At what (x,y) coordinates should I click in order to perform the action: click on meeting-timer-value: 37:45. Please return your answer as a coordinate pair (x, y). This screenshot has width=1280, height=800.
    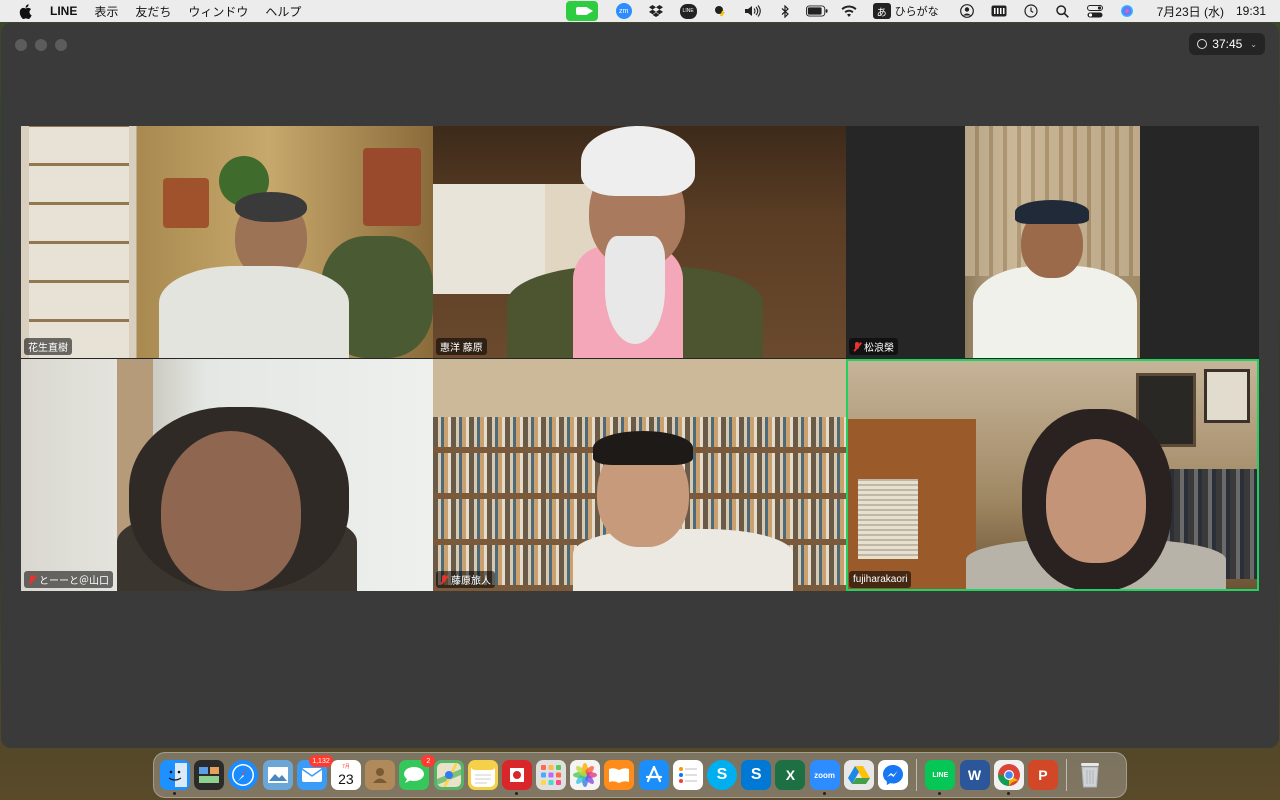
    Looking at the image, I should click on (1227, 44).